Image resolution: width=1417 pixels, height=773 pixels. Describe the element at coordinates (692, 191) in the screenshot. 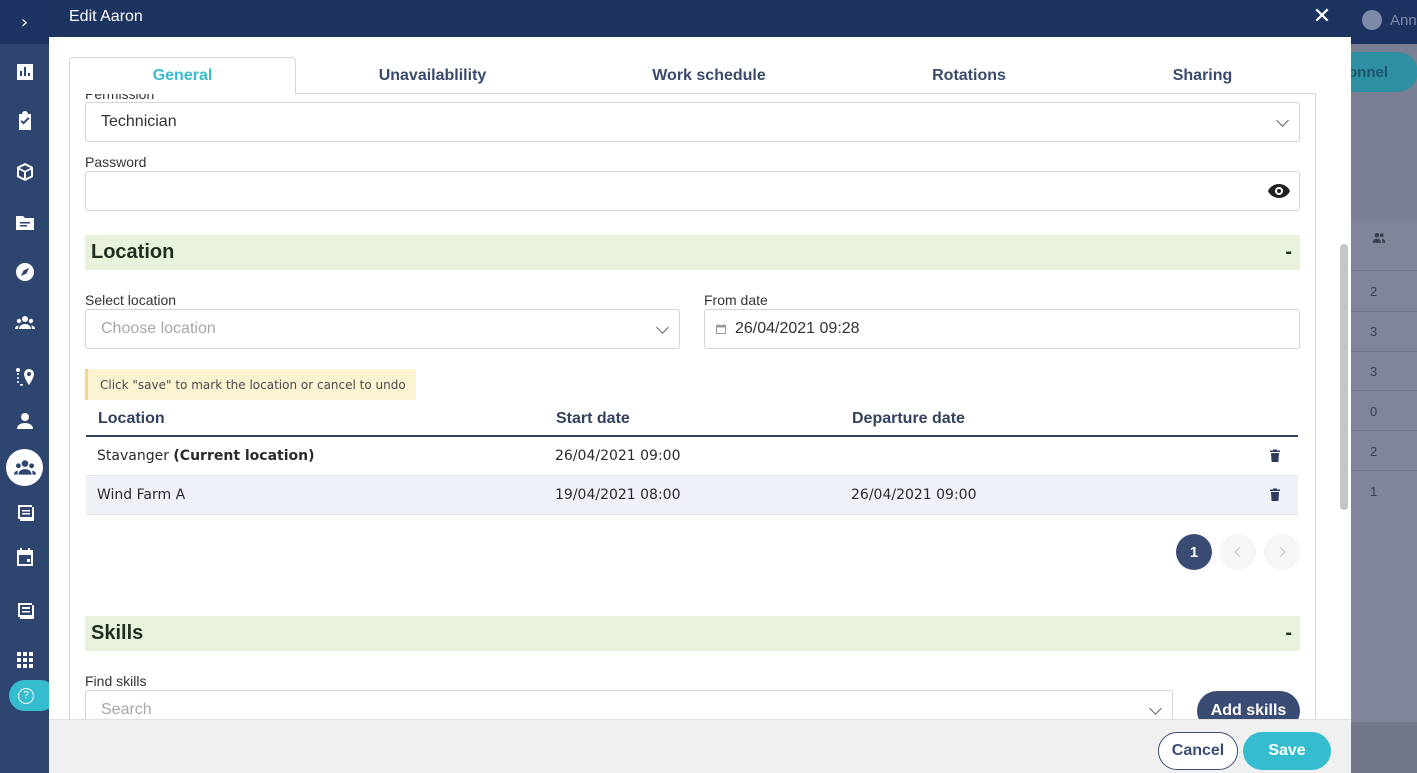

I see `password-field` at that location.